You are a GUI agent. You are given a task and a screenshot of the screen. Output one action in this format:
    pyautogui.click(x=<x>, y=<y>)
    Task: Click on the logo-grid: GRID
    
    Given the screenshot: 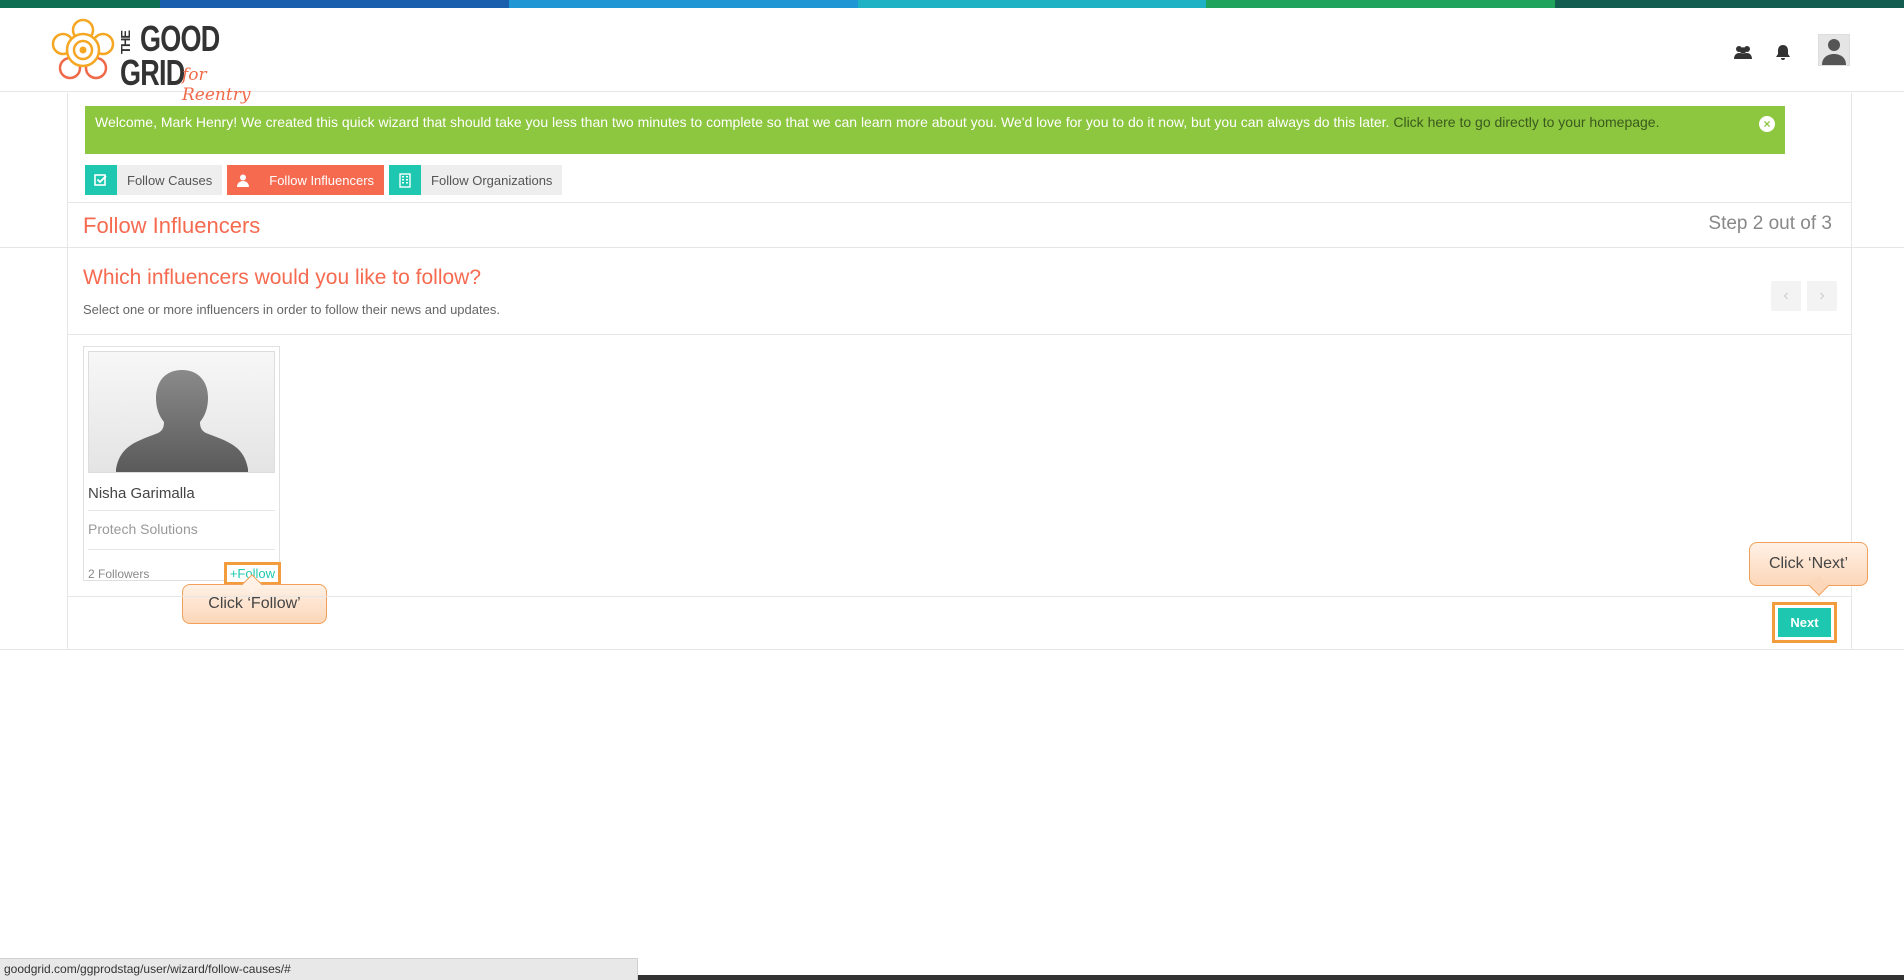 What is the action you would take?
    pyautogui.click(x=152, y=72)
    